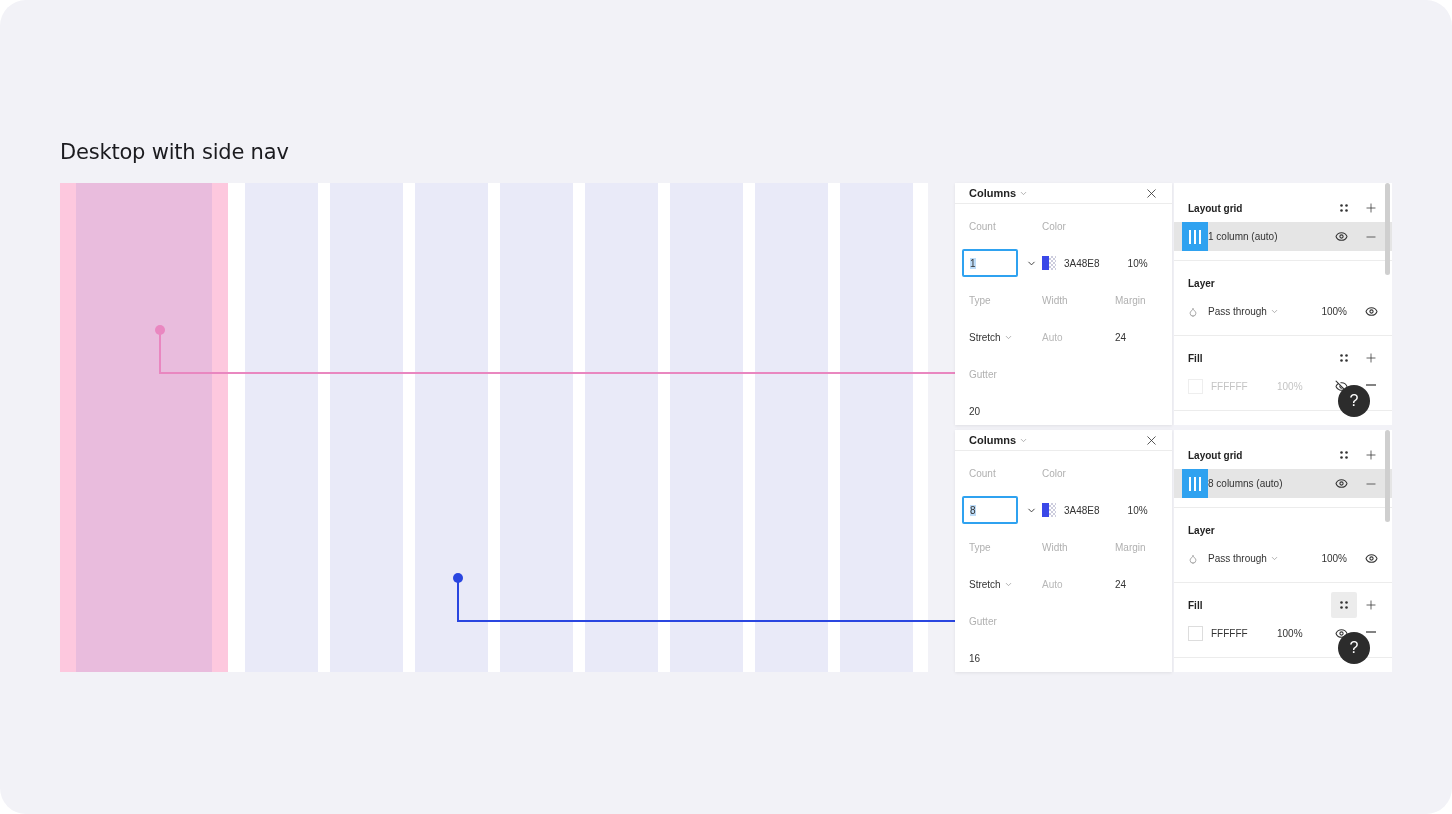 This screenshot has height=814, width=1452. What do you see at coordinates (975, 658) in the screenshot?
I see `field-value: 16` at bounding box center [975, 658].